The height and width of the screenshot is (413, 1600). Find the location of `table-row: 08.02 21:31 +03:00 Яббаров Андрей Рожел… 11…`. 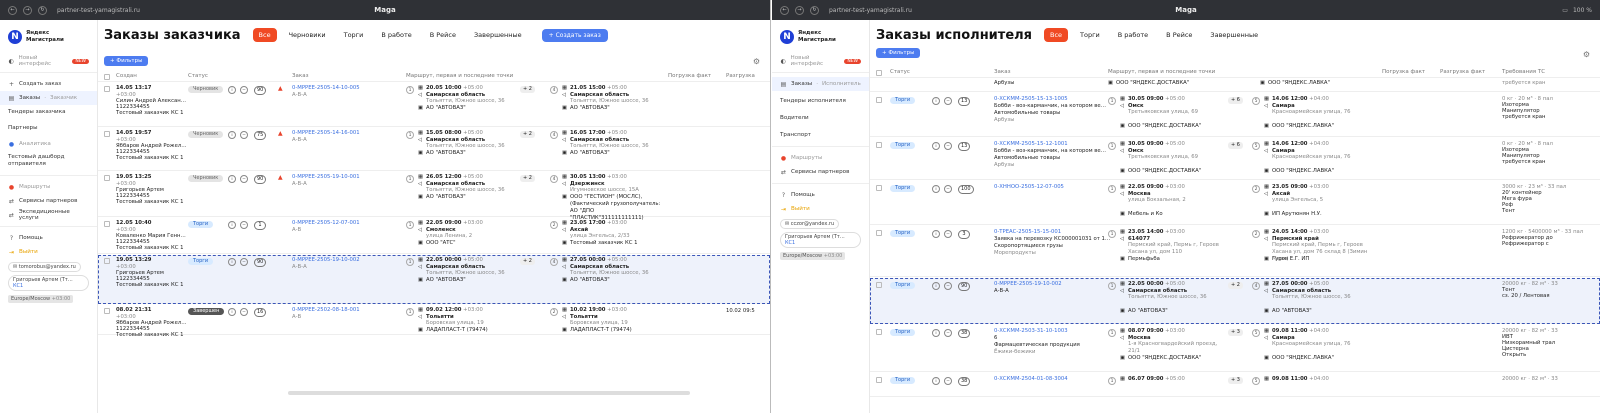

table-row: 08.02 21:31 +03:00 Яббаров Андрей Рожел… 11… is located at coordinates (434, 321).